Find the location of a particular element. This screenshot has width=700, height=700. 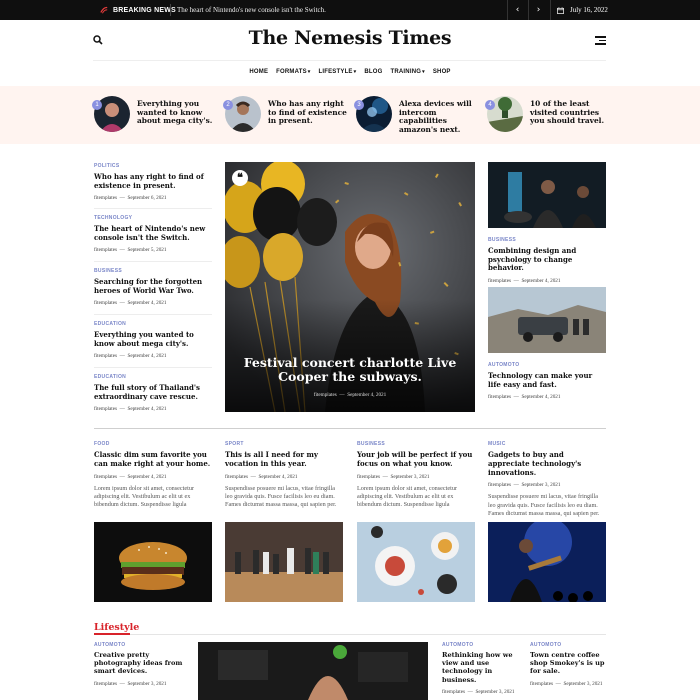

nav-item-shop: SHOP is located at coordinates (442, 72).